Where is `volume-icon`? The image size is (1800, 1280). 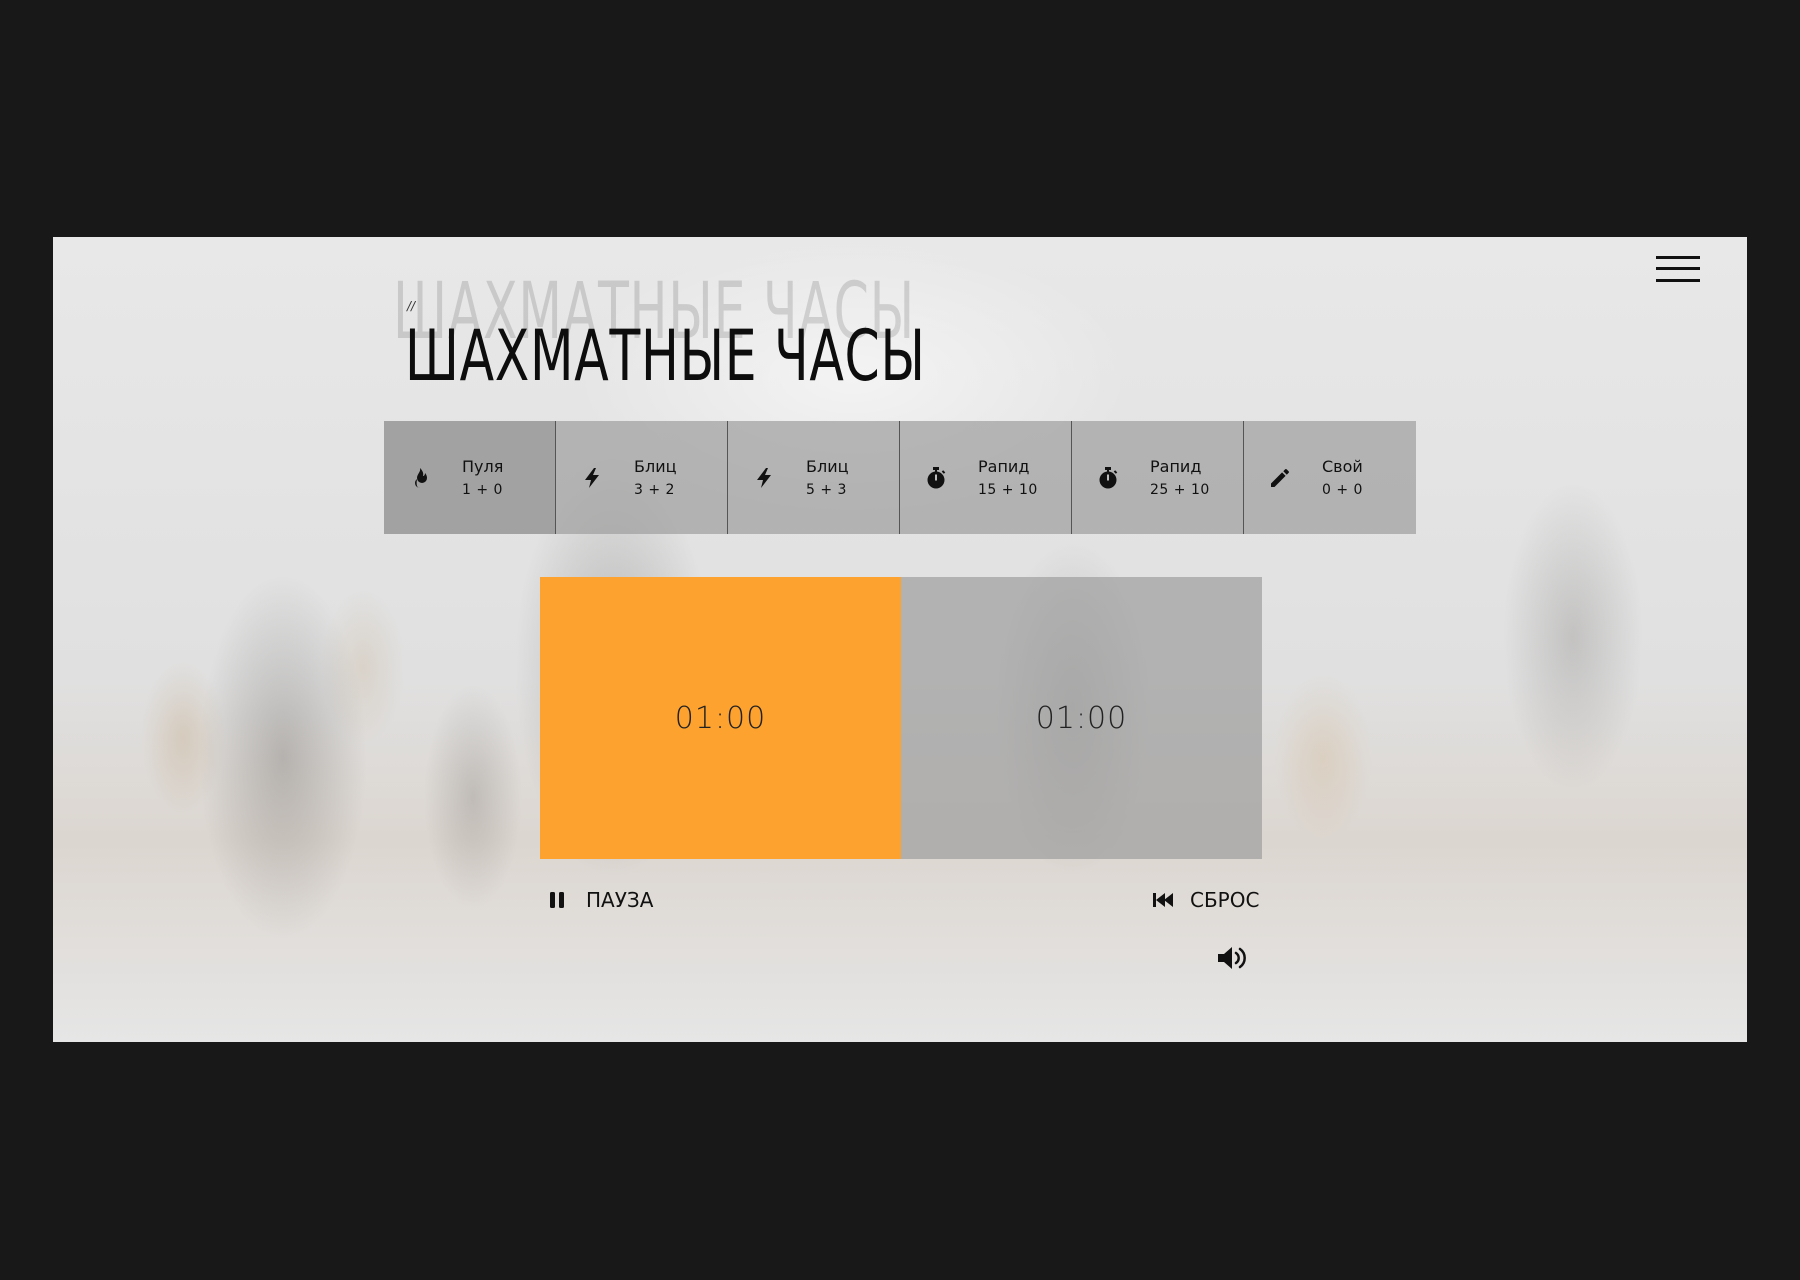
volume-icon is located at coordinates (1232, 958).